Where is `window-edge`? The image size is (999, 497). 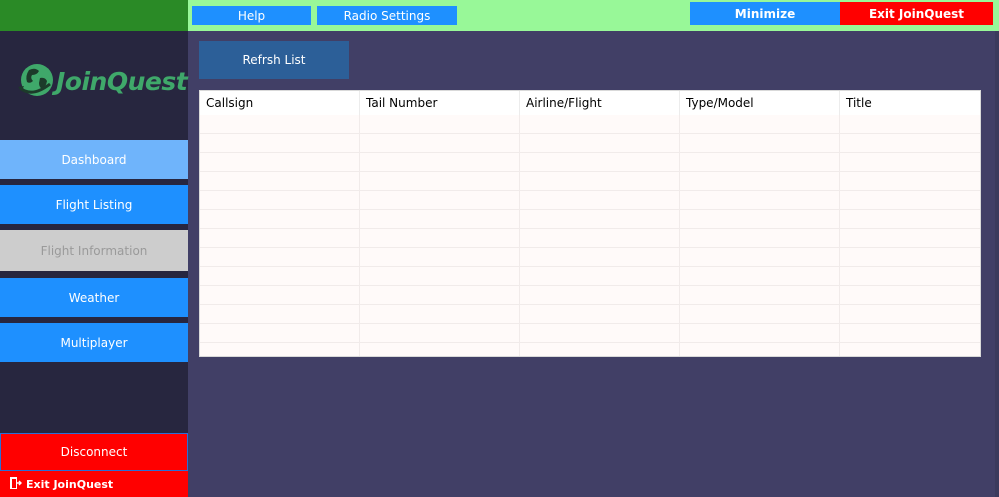
window-edge is located at coordinates (997, 264).